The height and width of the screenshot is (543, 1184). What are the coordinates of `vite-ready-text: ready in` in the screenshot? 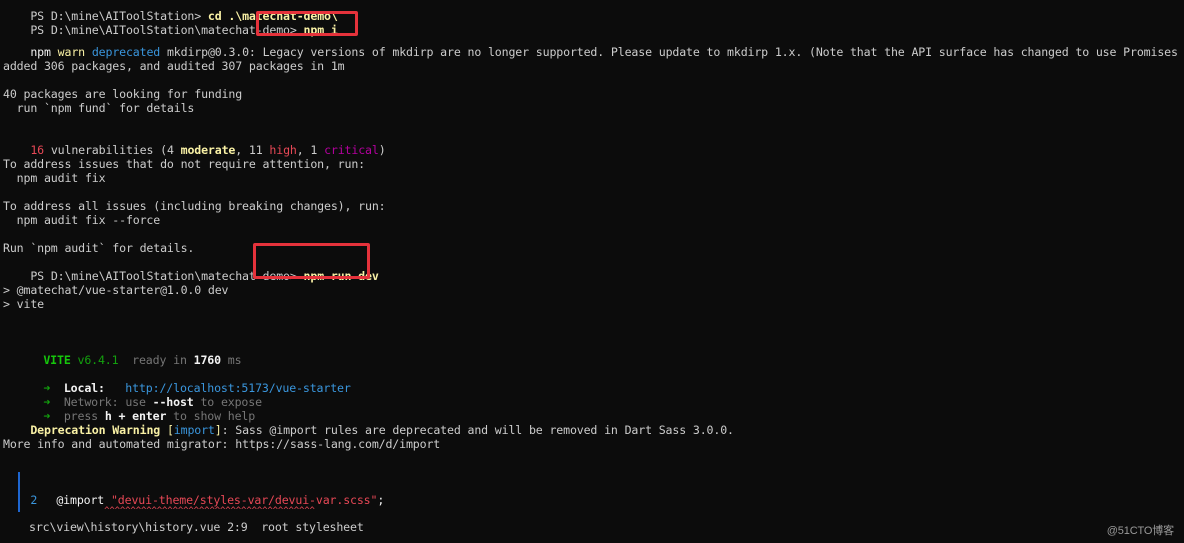 It's located at (156, 360).